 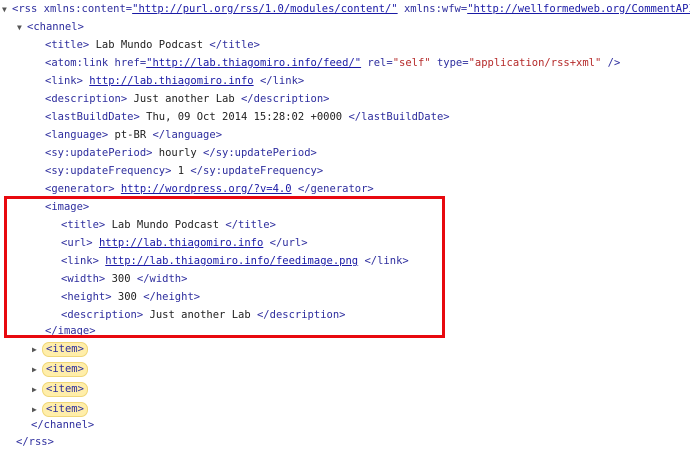 I want to click on channel-link-url: http://lab.thiagomiro.info, so click(x=171, y=81).